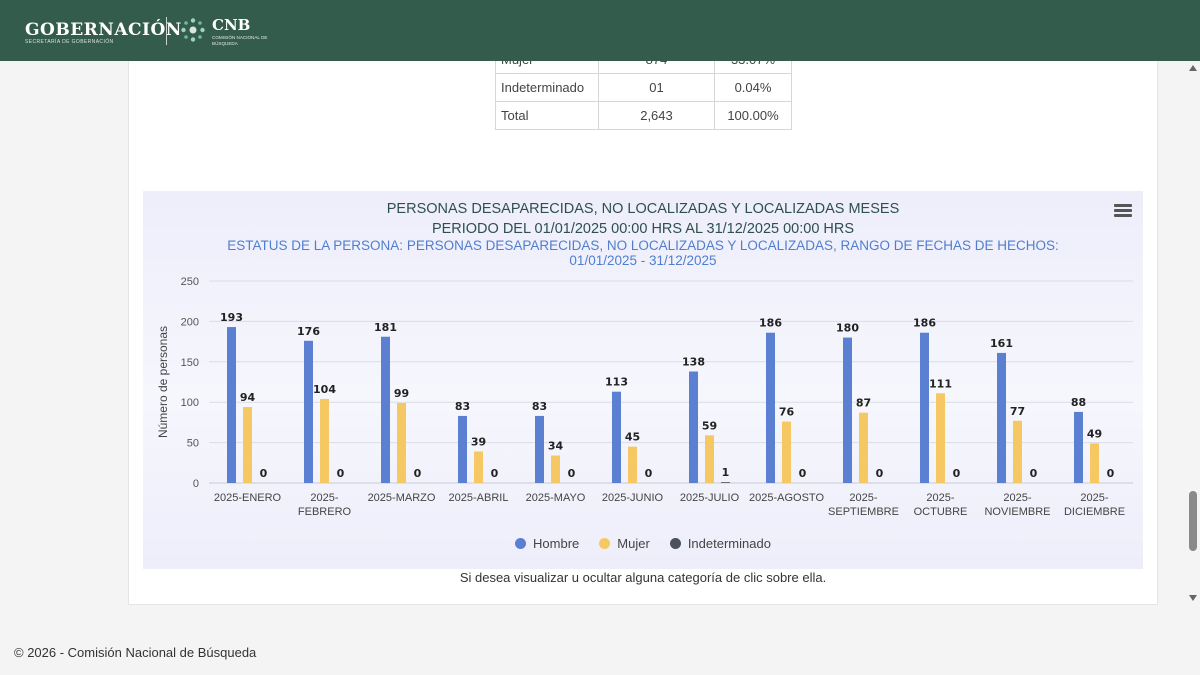  What do you see at coordinates (710, 498) in the screenshot?
I see `x-tick-label: 2025-JULIO` at bounding box center [710, 498].